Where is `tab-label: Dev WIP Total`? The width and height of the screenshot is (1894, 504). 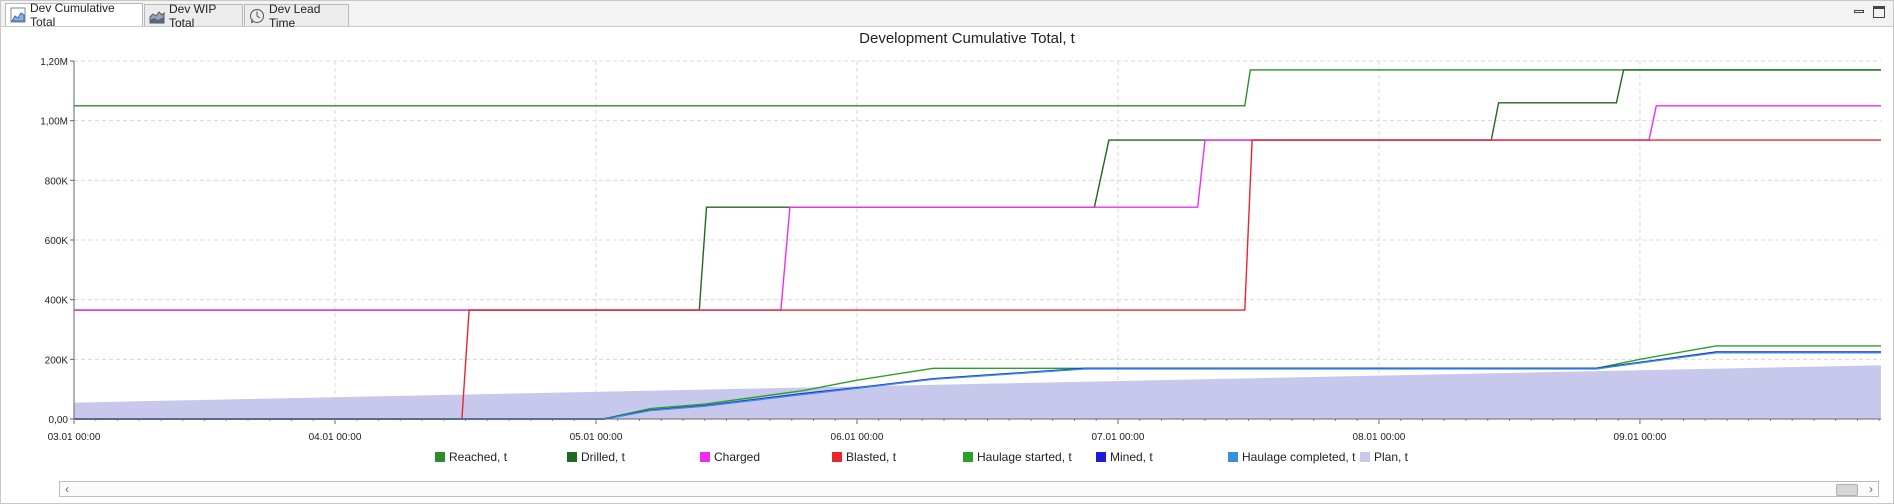
tab-label: Dev WIP Total is located at coordinates (193, 15).